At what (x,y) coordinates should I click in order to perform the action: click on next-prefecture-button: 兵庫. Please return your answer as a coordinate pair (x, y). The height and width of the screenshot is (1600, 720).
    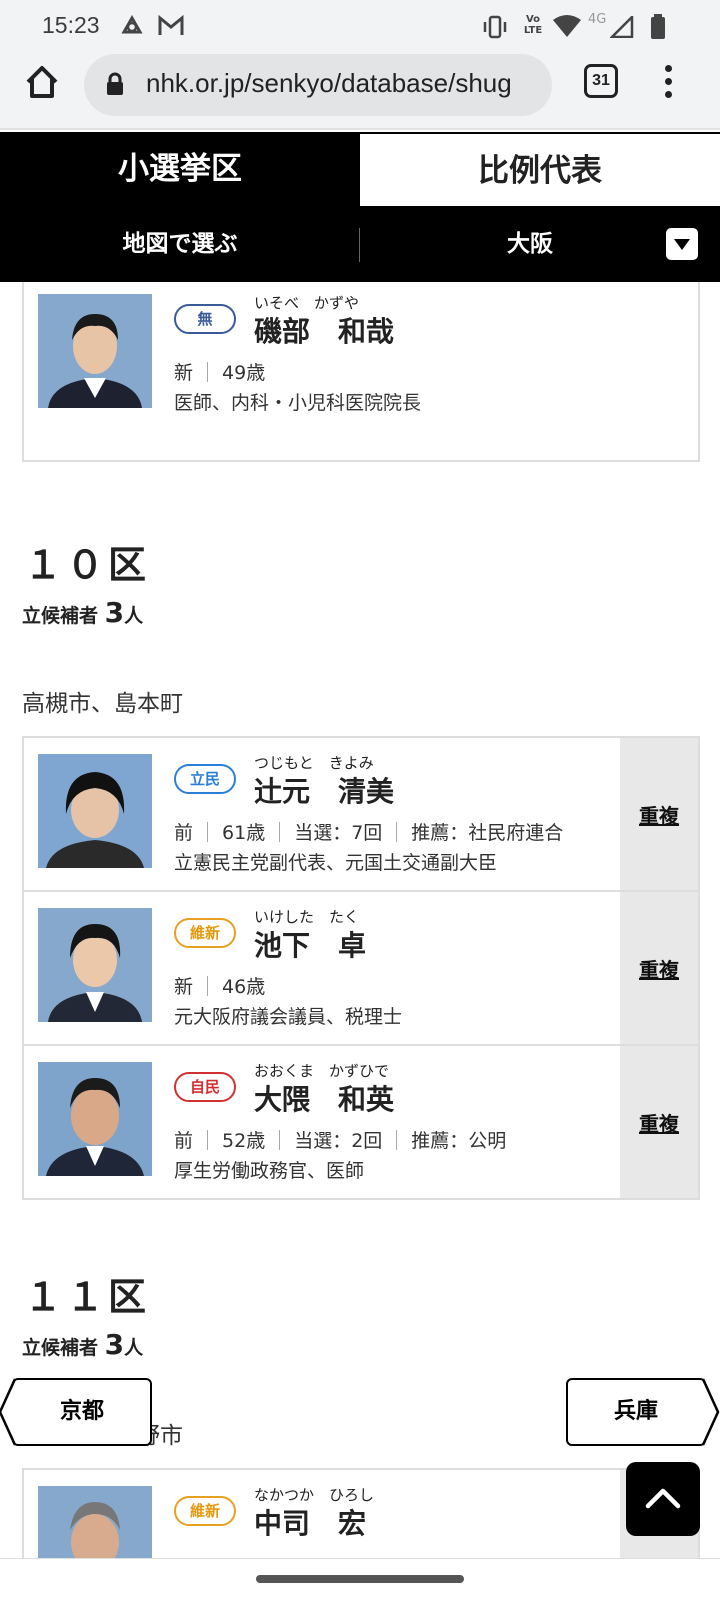
    Looking at the image, I should click on (643, 1412).